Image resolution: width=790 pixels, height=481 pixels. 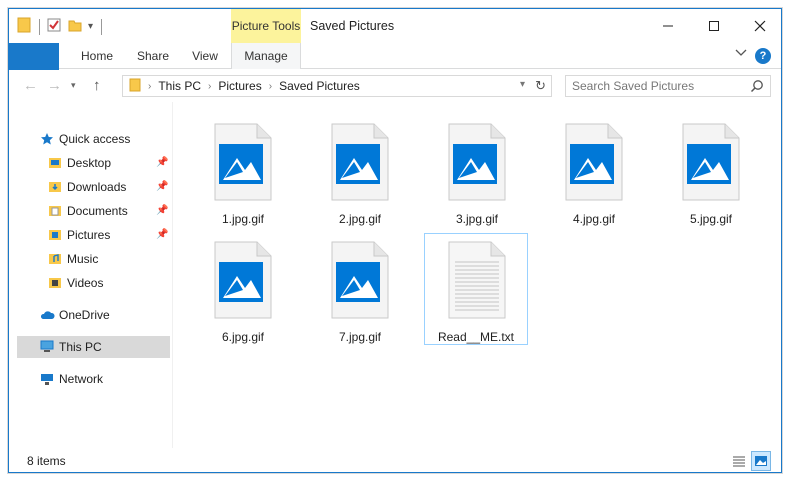 I want to click on properties-icon, so click(x=54, y=26).